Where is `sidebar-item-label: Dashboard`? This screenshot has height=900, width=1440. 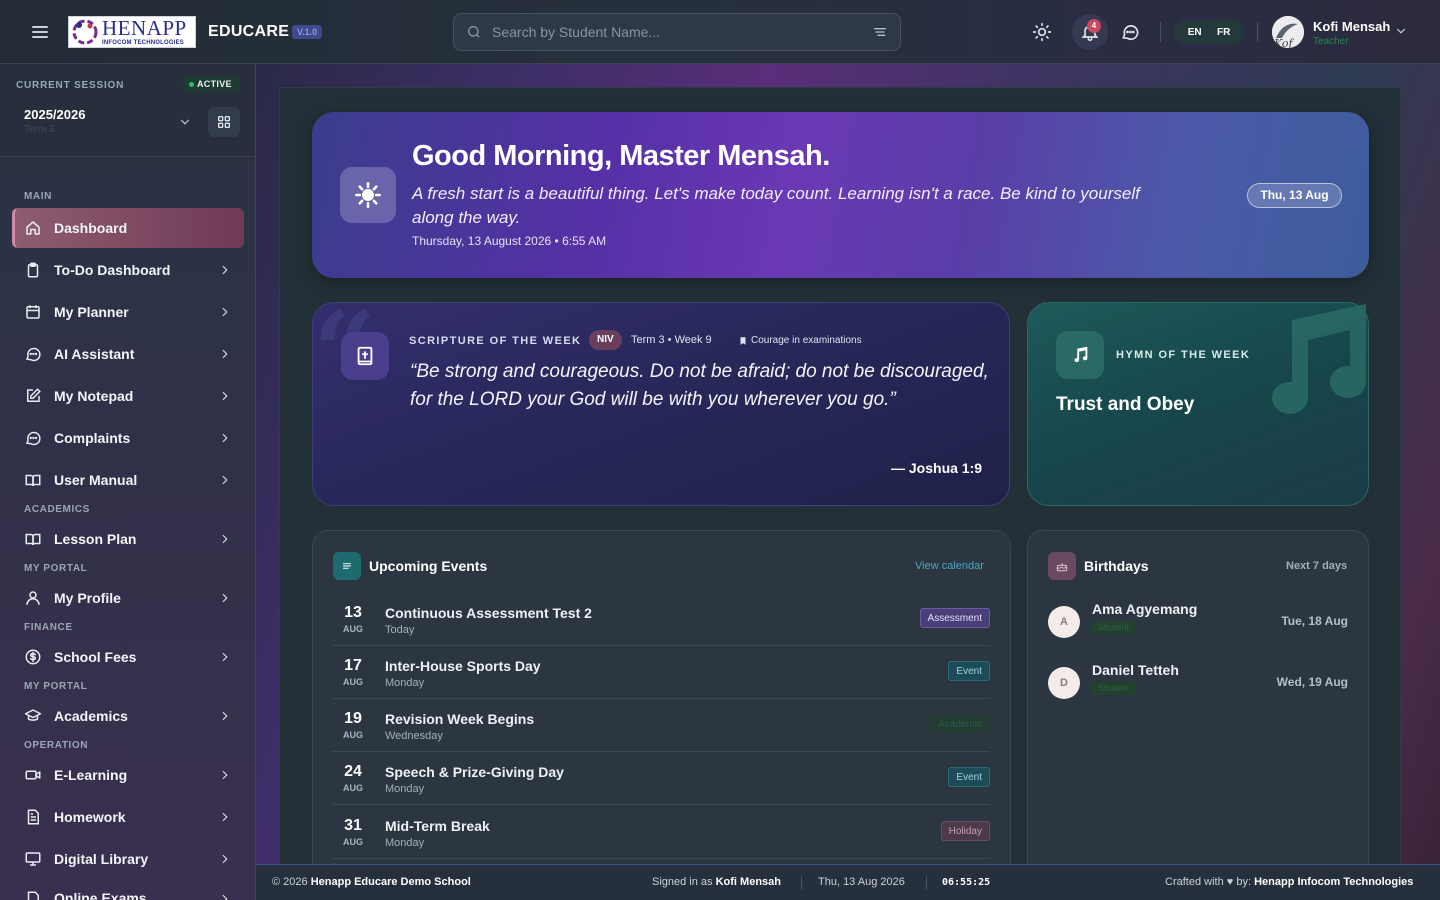 sidebar-item-label: Dashboard is located at coordinates (91, 228).